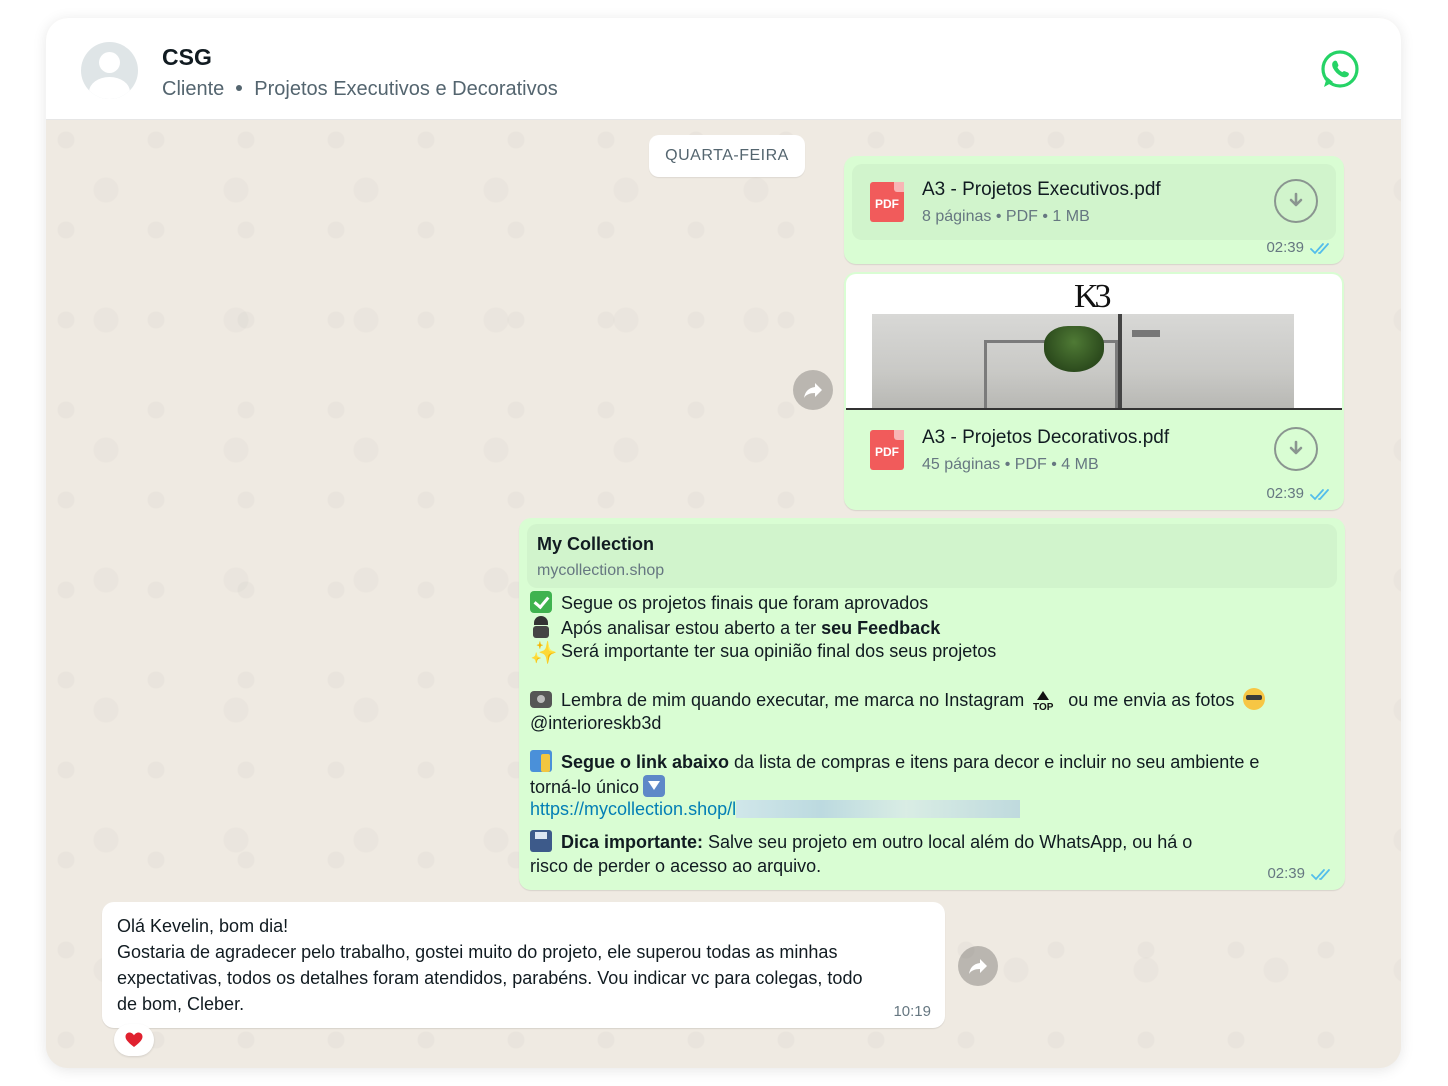  I want to click on contact-subtitle: Cliente Projetos Executivos e Decorativos, so click(360, 89).